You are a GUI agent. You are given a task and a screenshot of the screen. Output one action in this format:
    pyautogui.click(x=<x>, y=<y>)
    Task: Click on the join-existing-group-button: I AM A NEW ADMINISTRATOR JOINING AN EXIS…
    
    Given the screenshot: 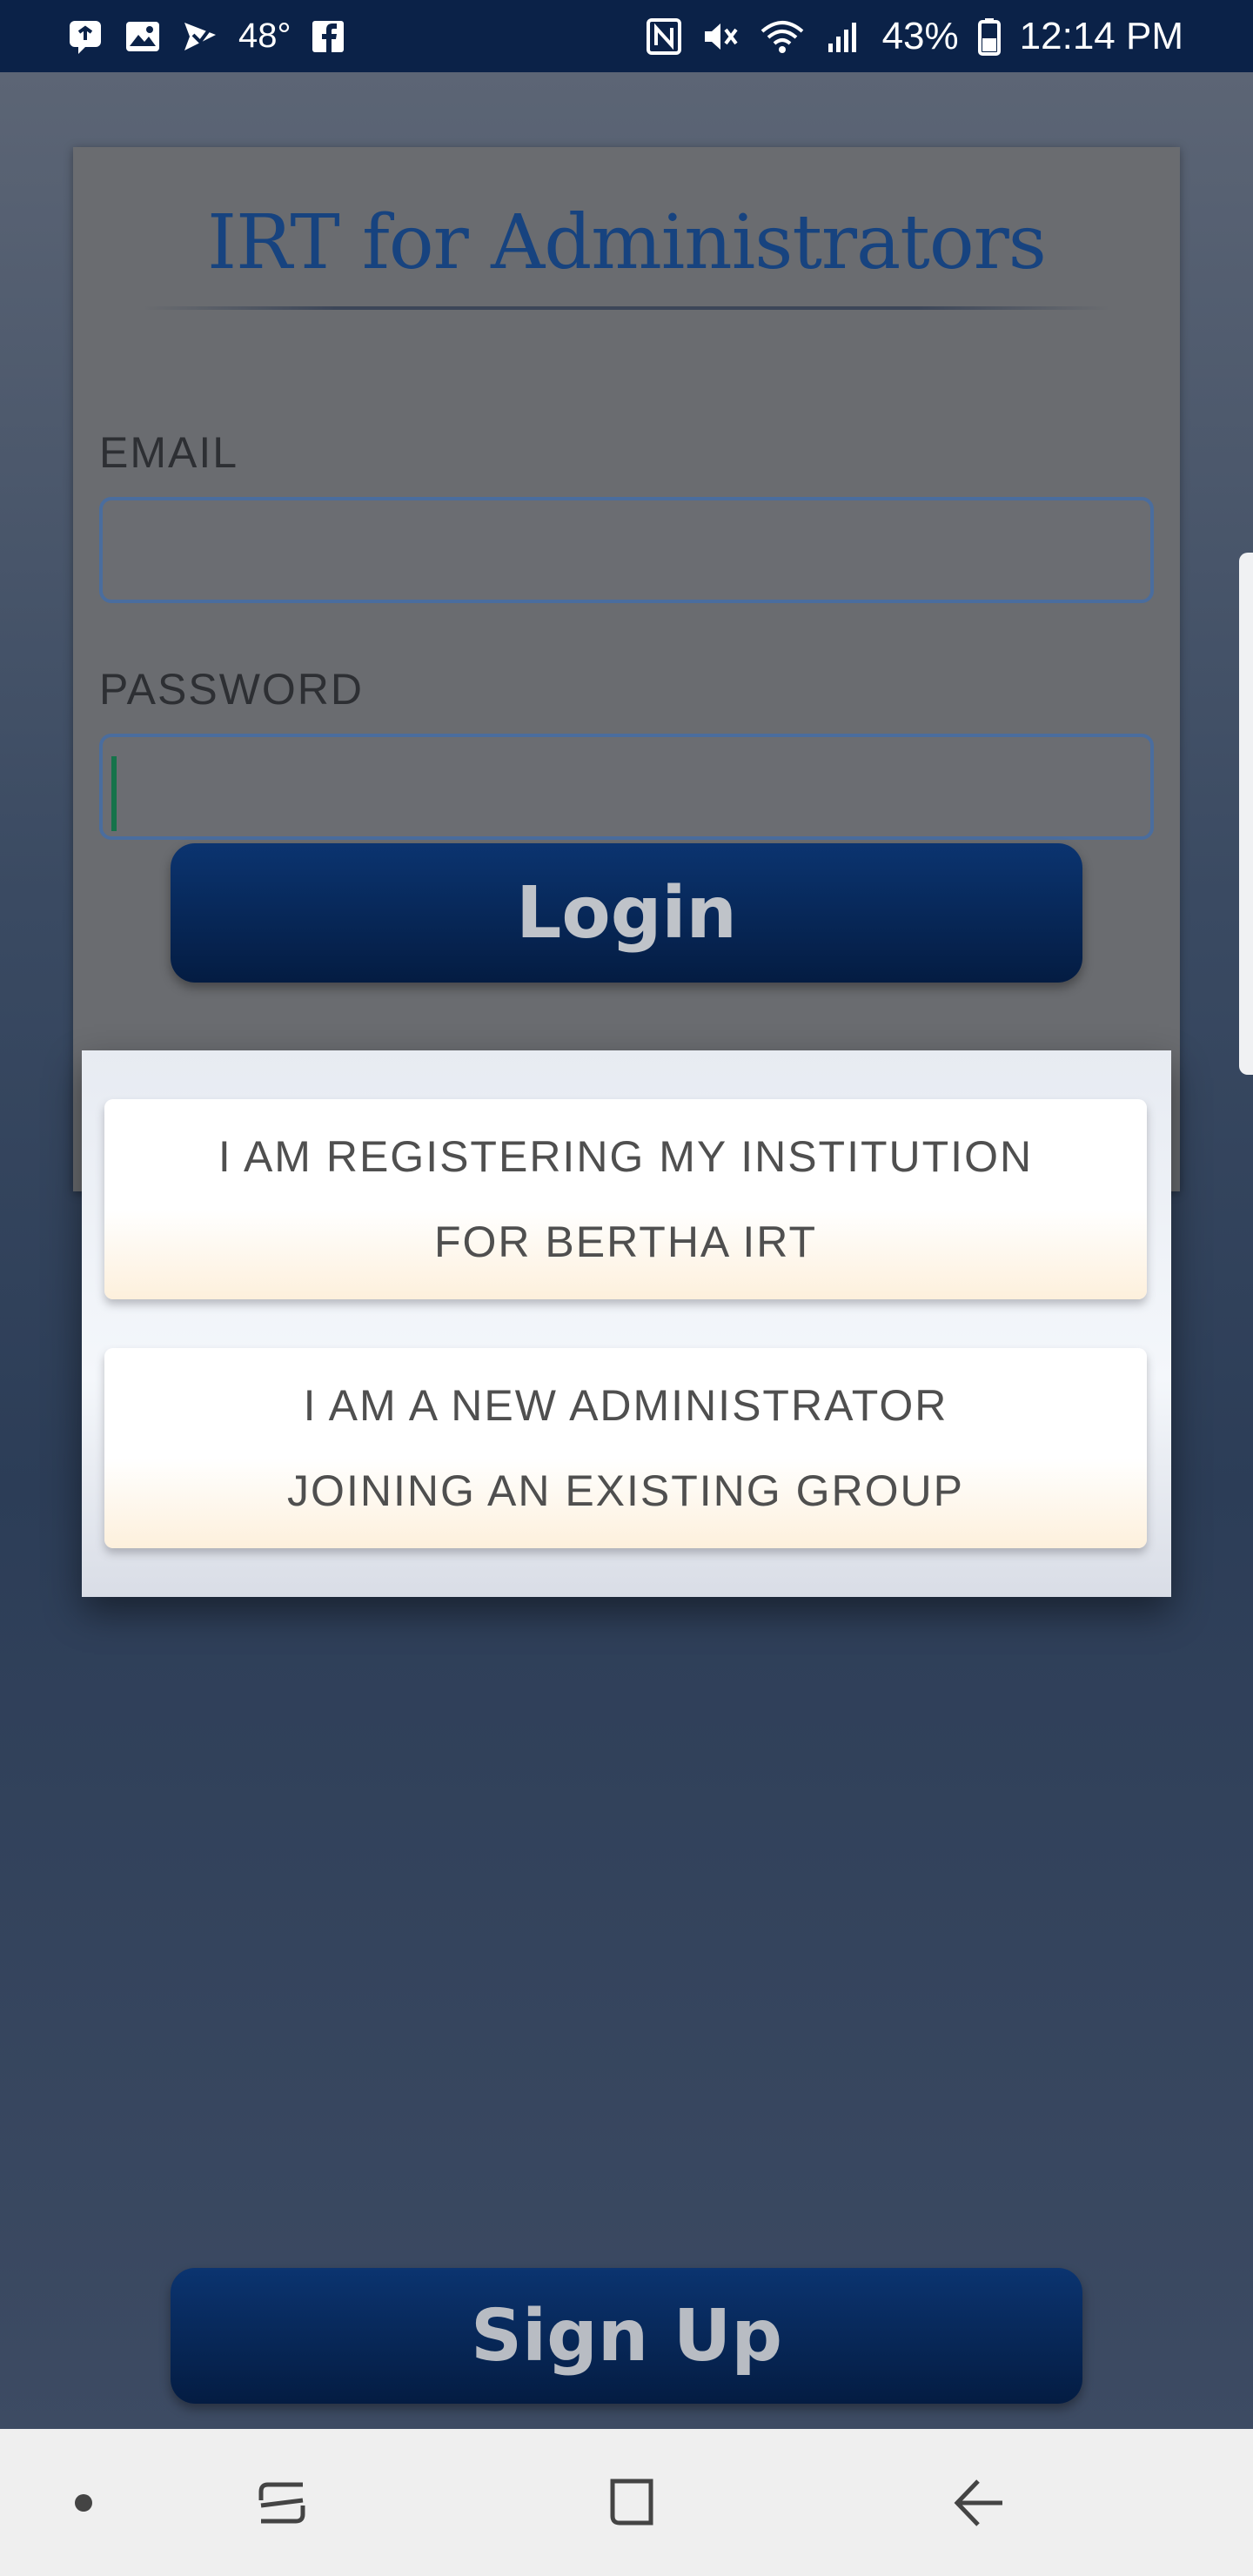 What is the action you would take?
    pyautogui.click(x=625, y=1448)
    